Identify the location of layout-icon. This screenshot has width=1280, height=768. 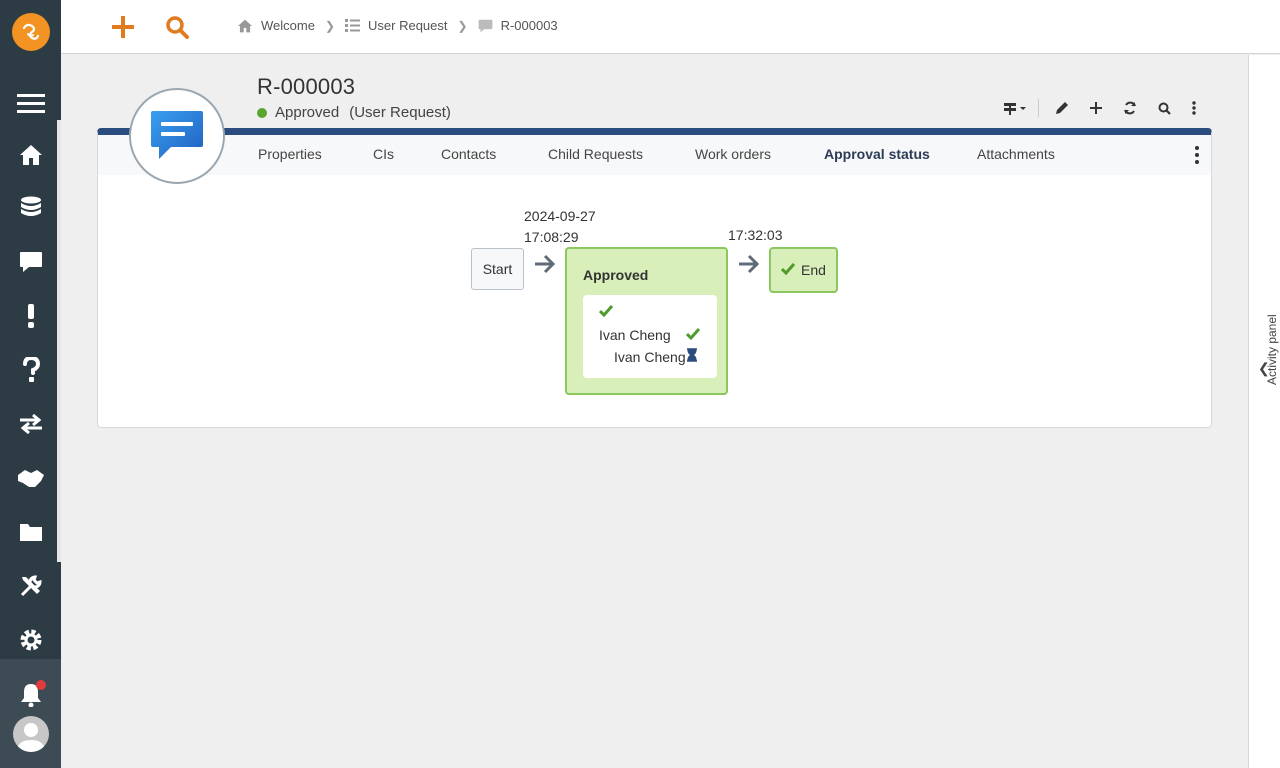
(1015, 109).